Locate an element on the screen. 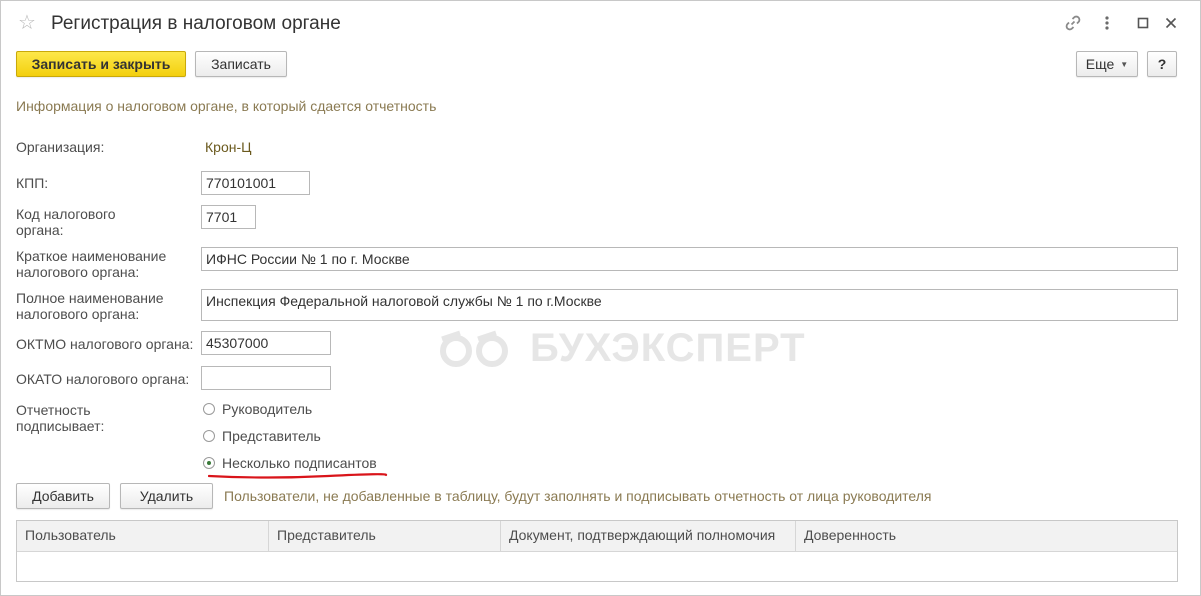 Image resolution: width=1201 pixels, height=596 pixels. signer-option-label: Несколько подписантов is located at coordinates (299, 463).